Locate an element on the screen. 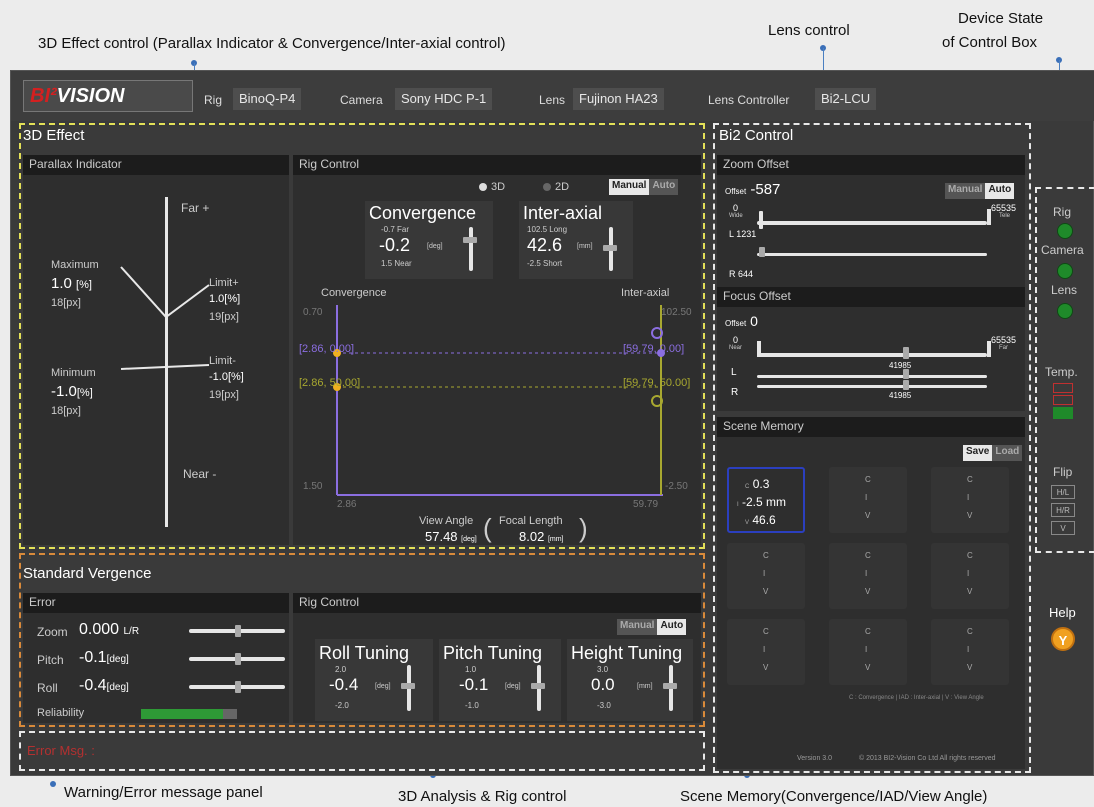 The height and width of the screenshot is (807, 1094). focus-r-value: 41985 is located at coordinates (900, 395).